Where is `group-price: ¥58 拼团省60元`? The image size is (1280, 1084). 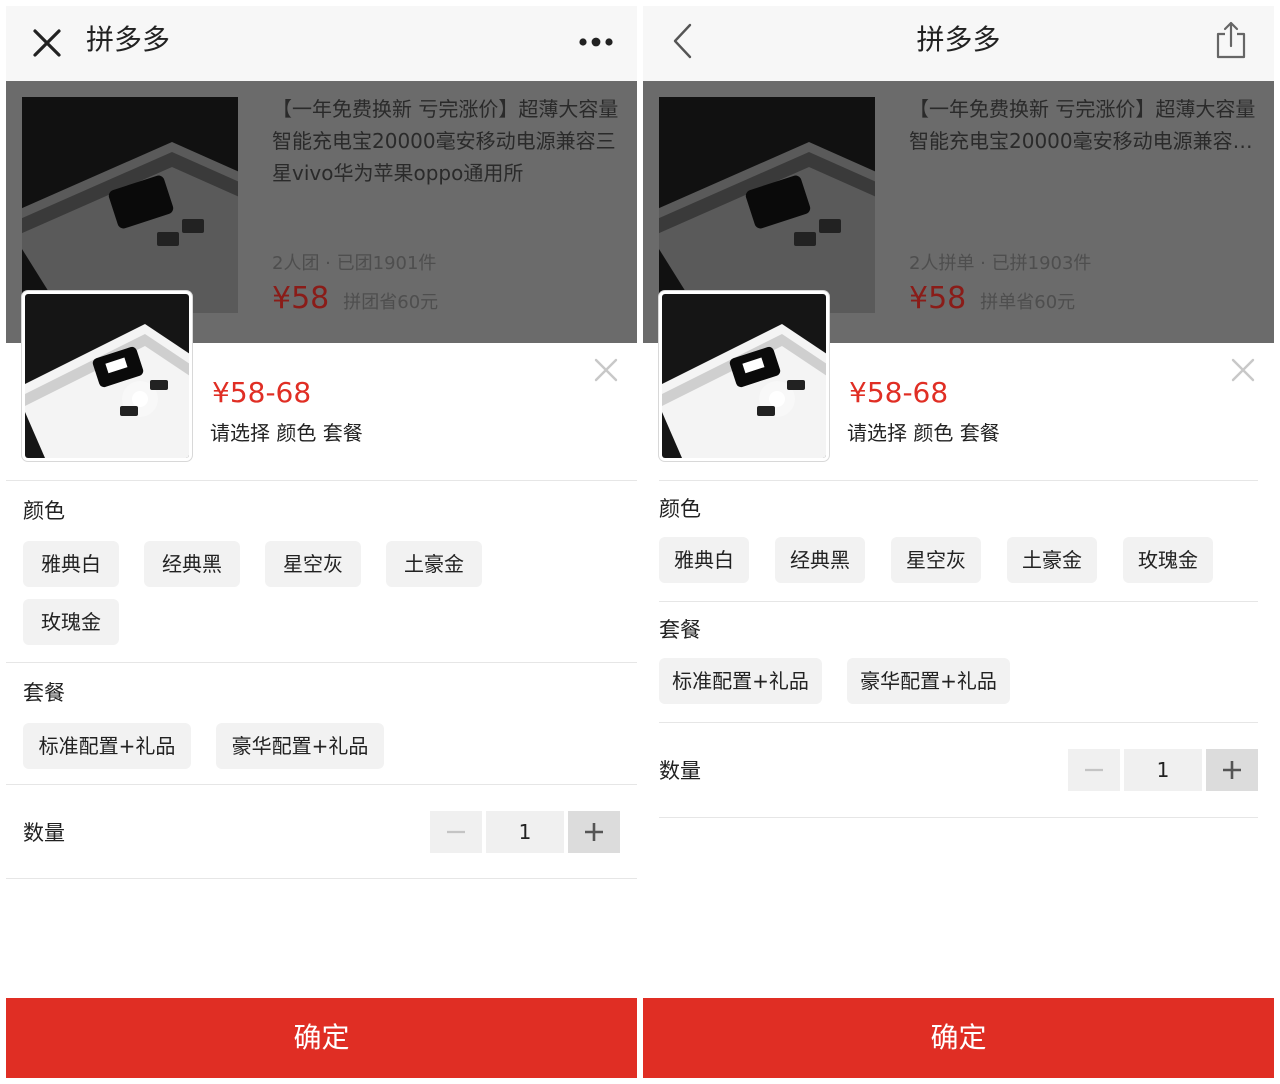
group-price: ¥58 拼团省60元 is located at coordinates (355, 301).